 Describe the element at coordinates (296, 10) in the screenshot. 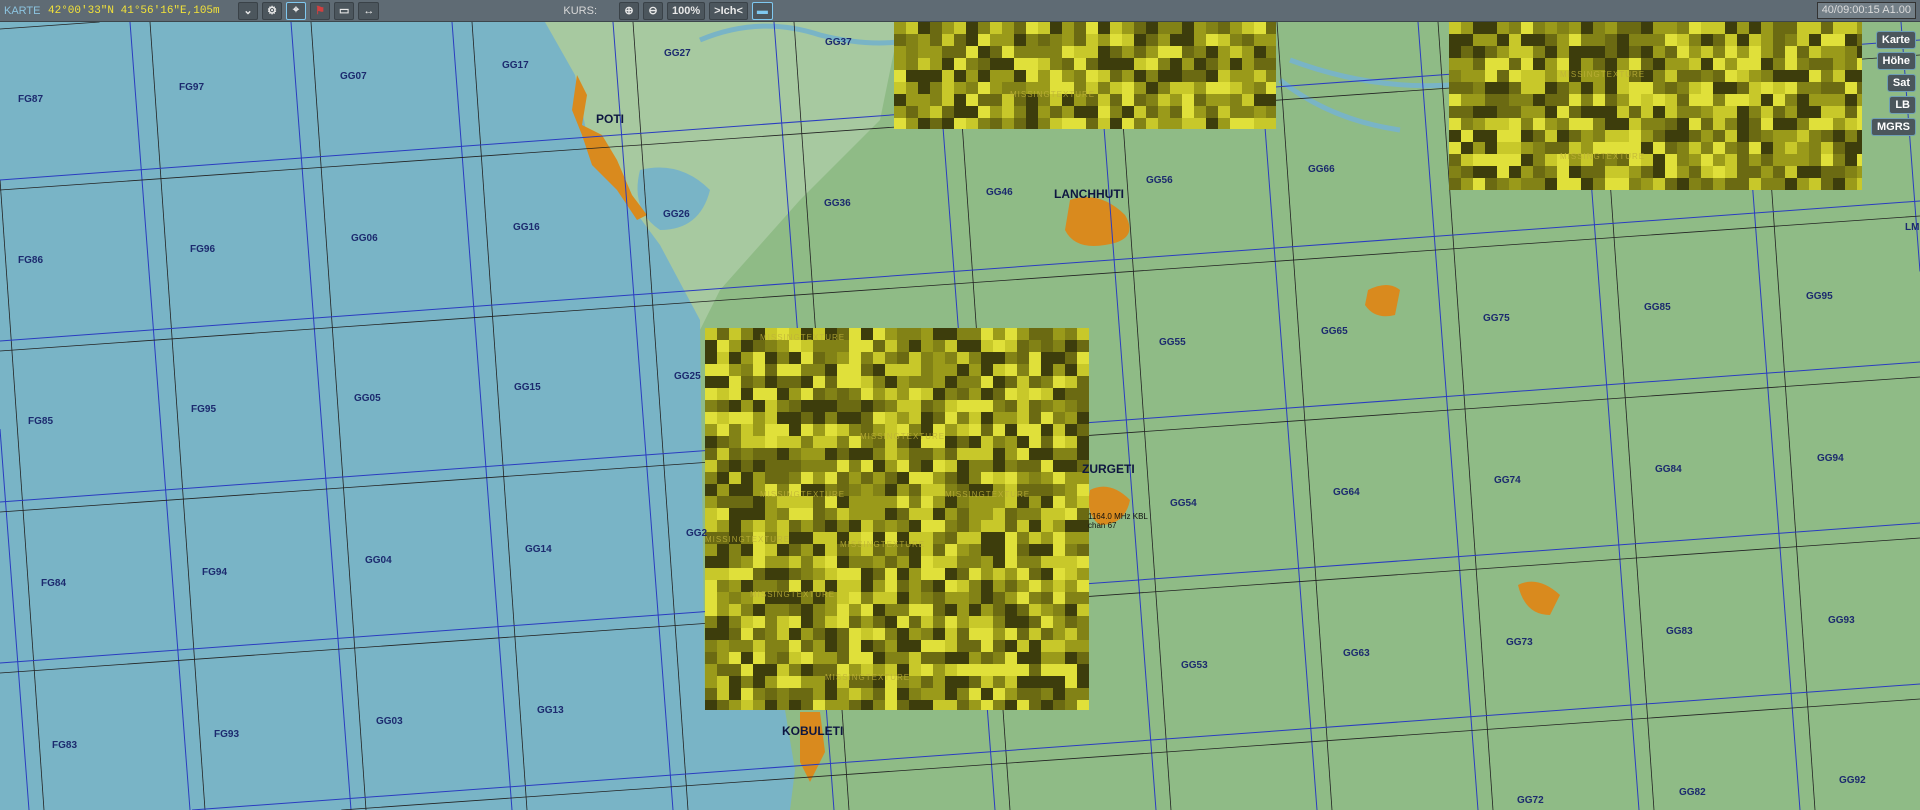

I see `radar-icon: ⌖` at that location.